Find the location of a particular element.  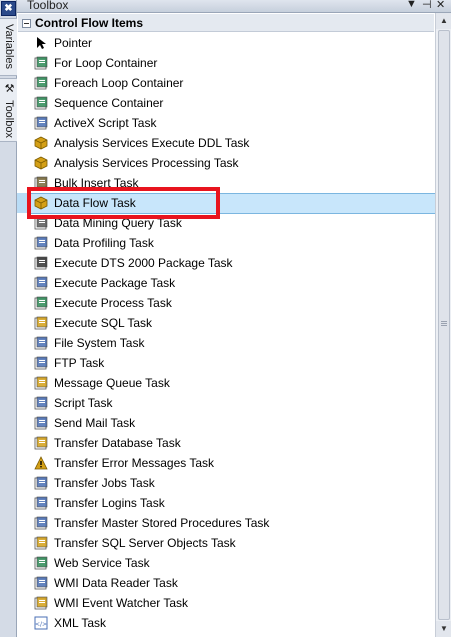

auto-hide-strip: ✖ Variables ⚒ Toolbox is located at coordinates (8, 318).